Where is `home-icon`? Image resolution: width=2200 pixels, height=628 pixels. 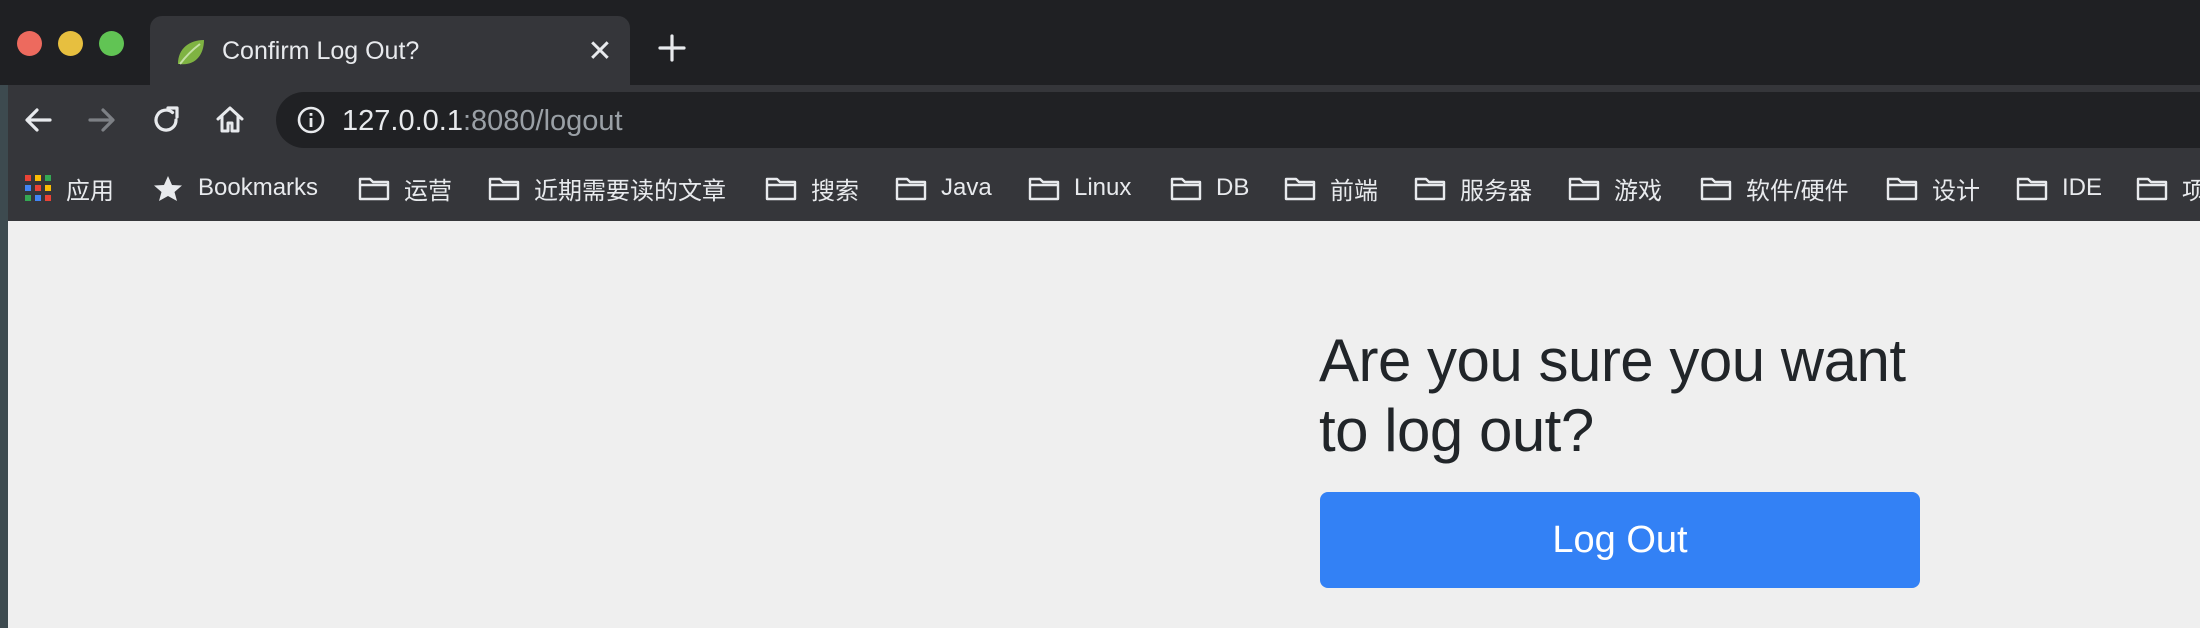 home-icon is located at coordinates (230, 120).